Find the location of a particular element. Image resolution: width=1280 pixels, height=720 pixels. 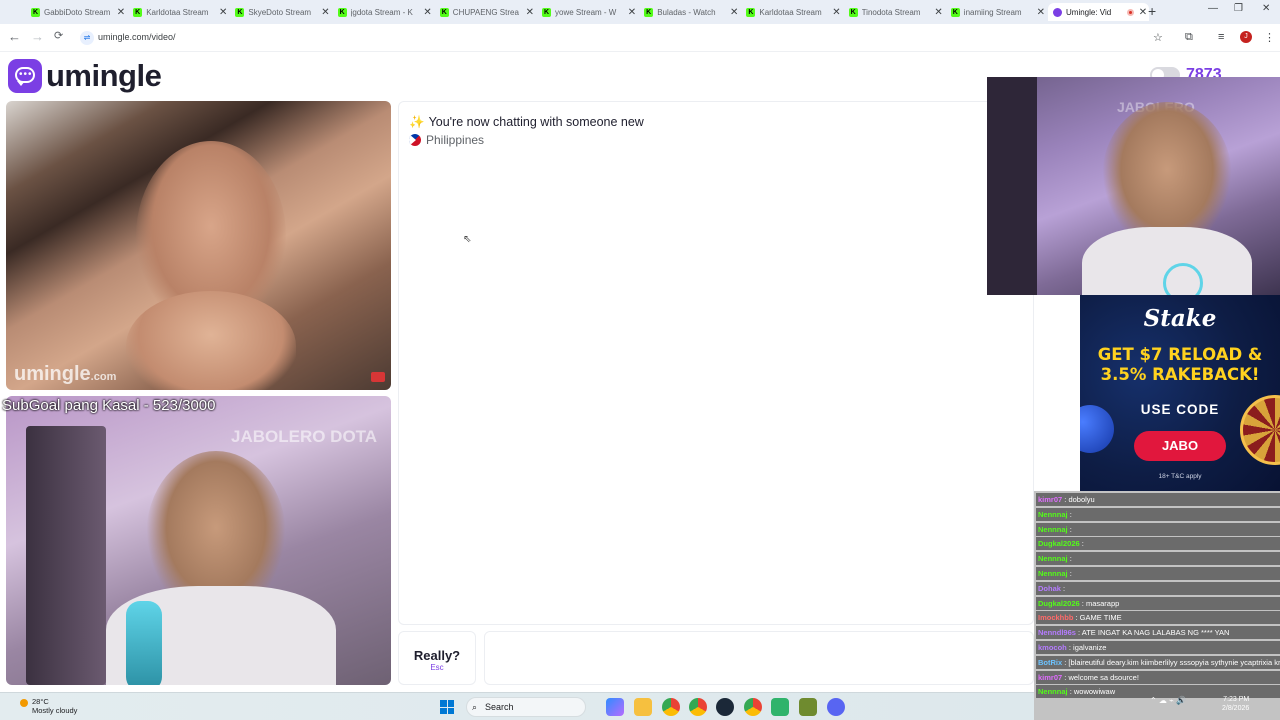

umingle-logo: ••• umingle is located at coordinates (85, 76).